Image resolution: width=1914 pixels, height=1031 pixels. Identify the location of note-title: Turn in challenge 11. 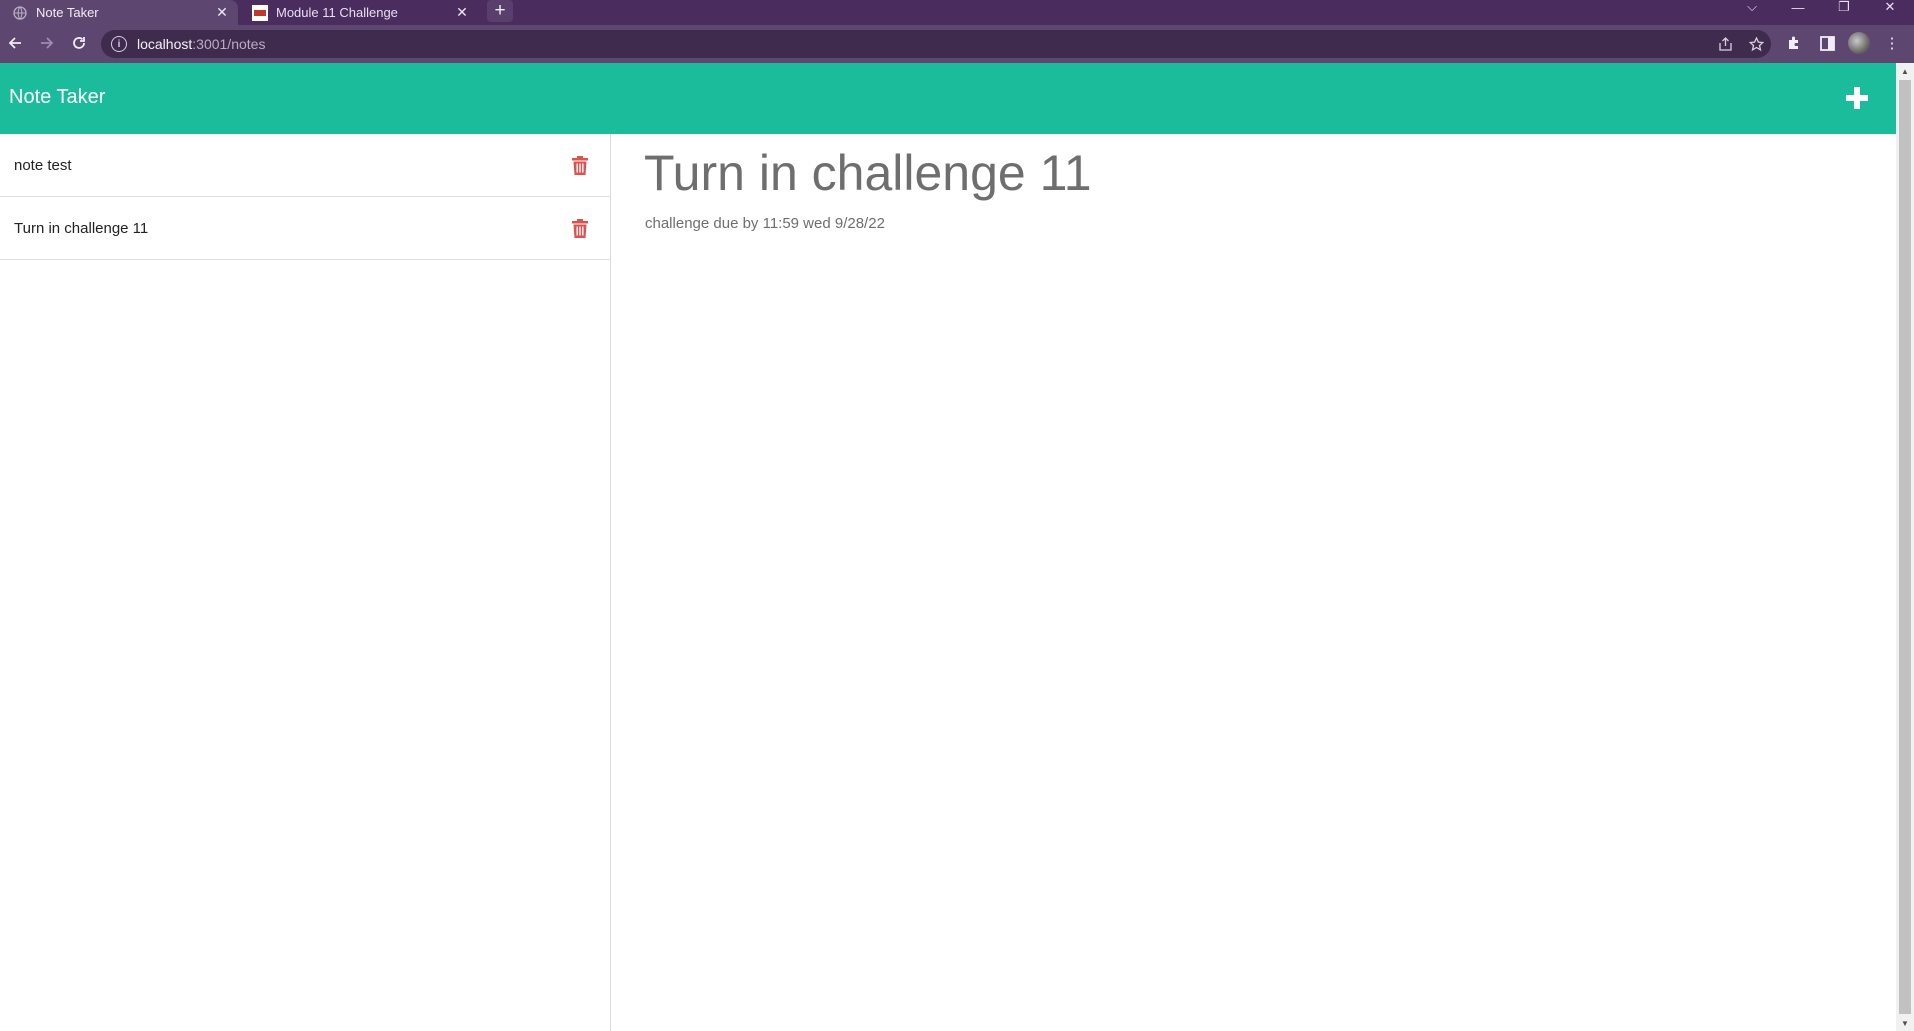
(292, 228).